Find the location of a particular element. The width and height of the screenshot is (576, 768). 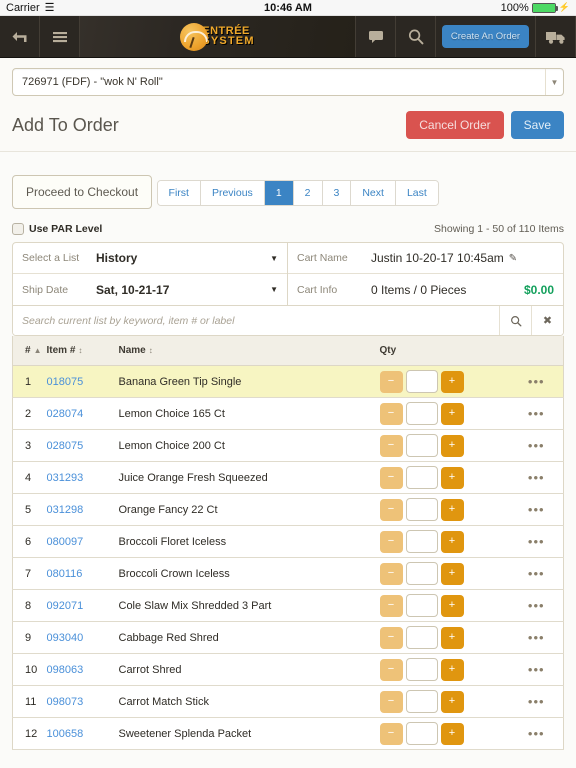

cancel-order-button: Cancel Order is located at coordinates (455, 125).